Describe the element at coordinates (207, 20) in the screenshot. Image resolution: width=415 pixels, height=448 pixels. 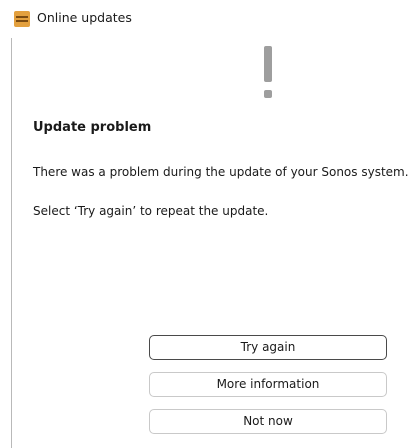
I see `title-bar: Online updates` at that location.